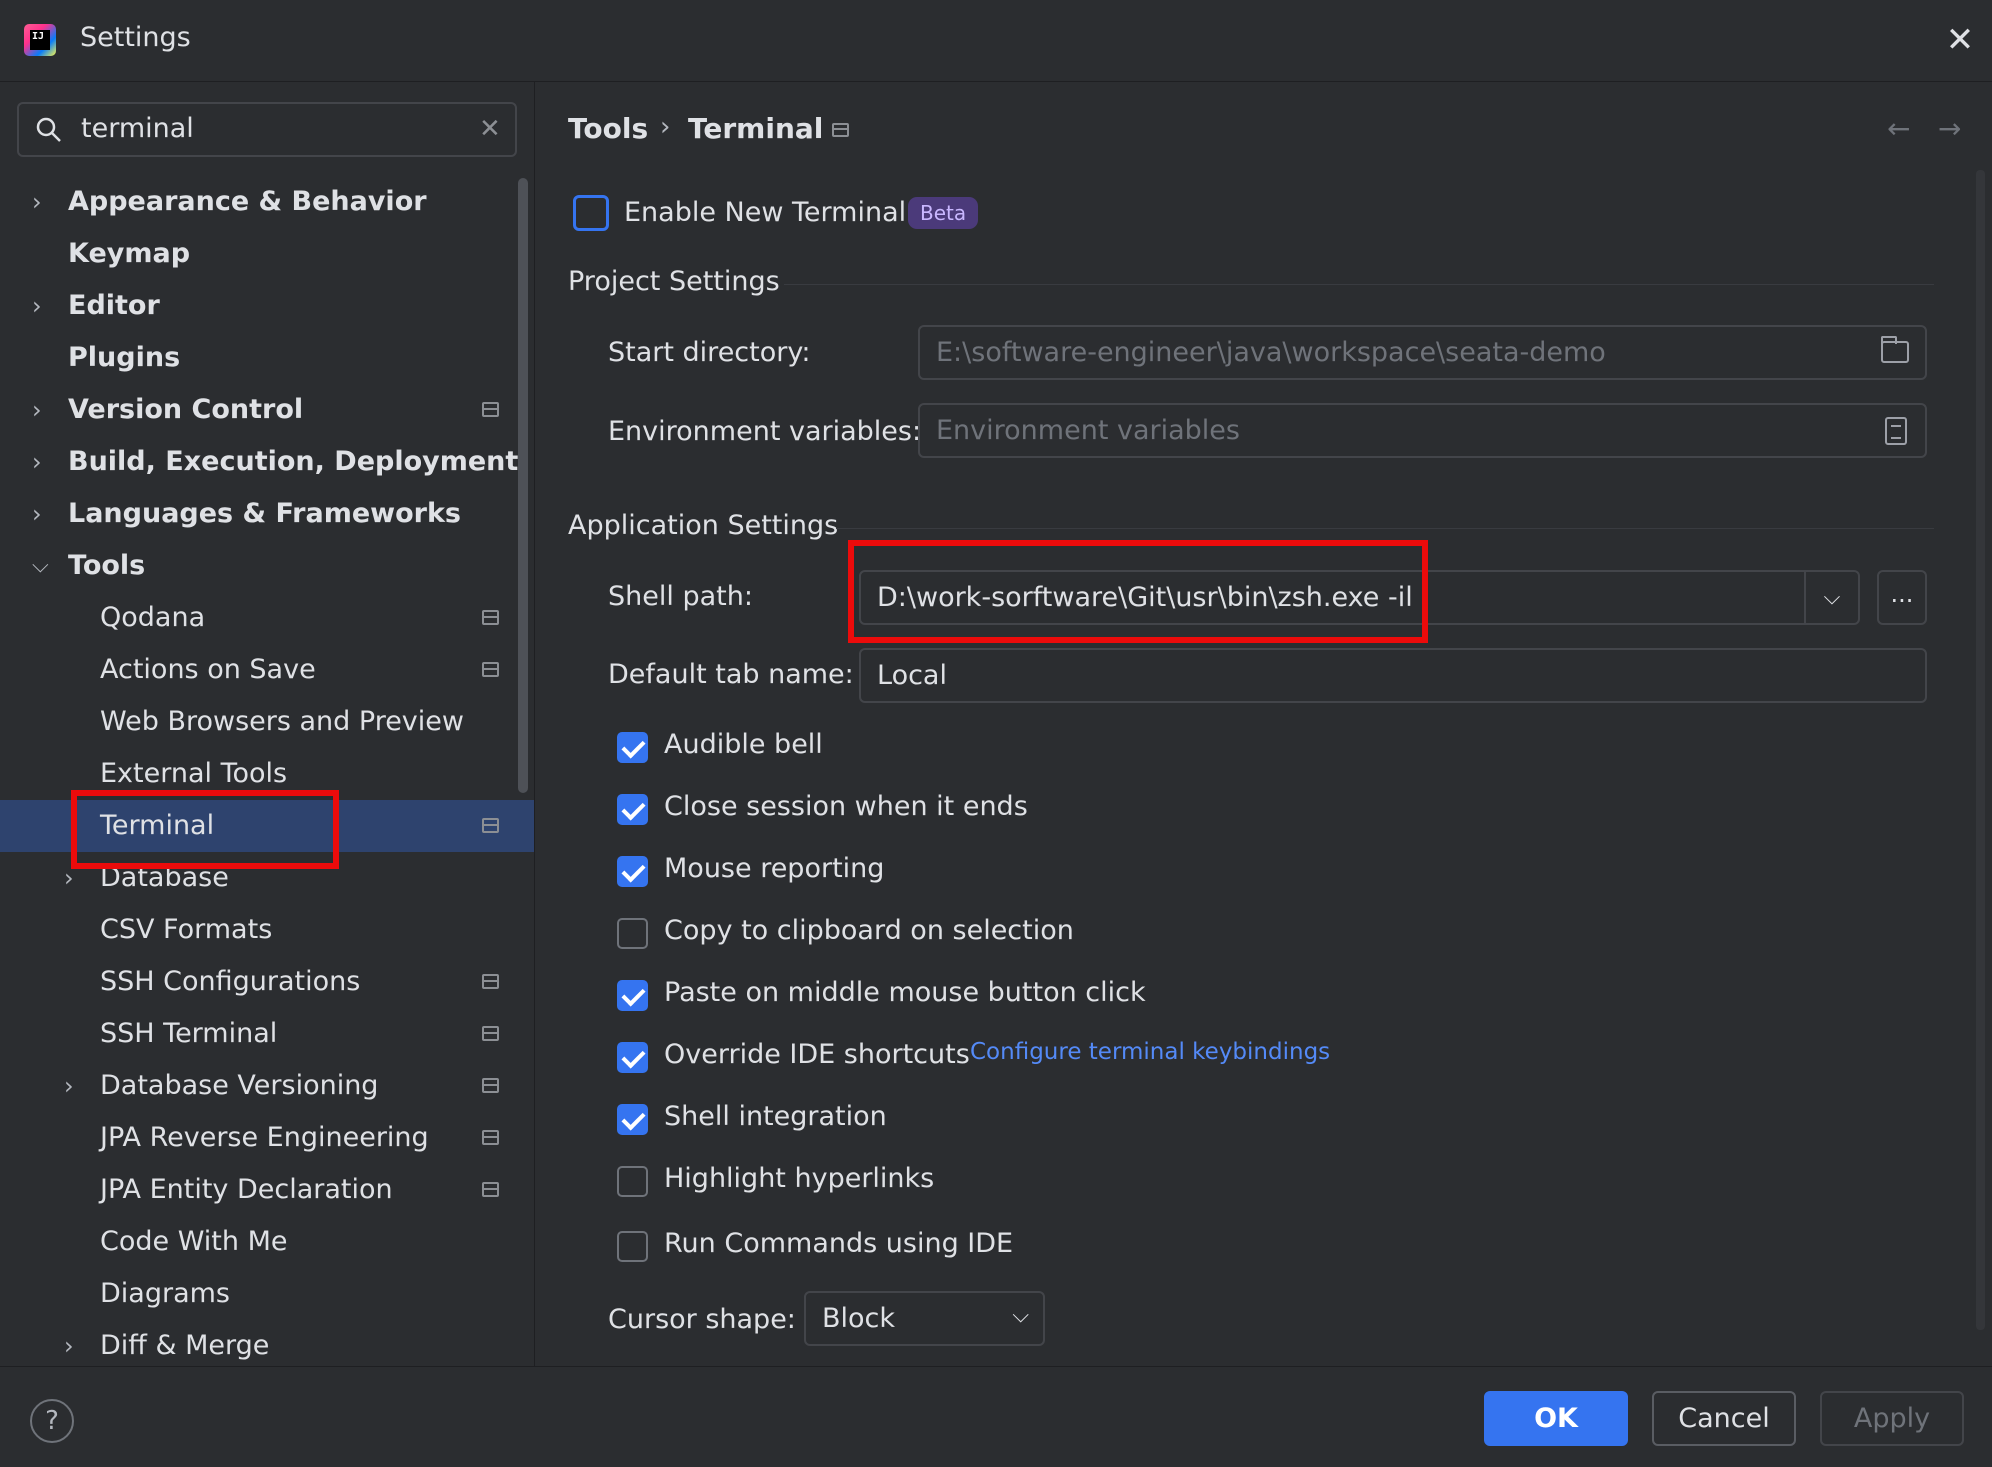 The image size is (1992, 1467). I want to click on tree-item-jpa-entity-declaration: JPA Entity Declaration, so click(267, 1190).